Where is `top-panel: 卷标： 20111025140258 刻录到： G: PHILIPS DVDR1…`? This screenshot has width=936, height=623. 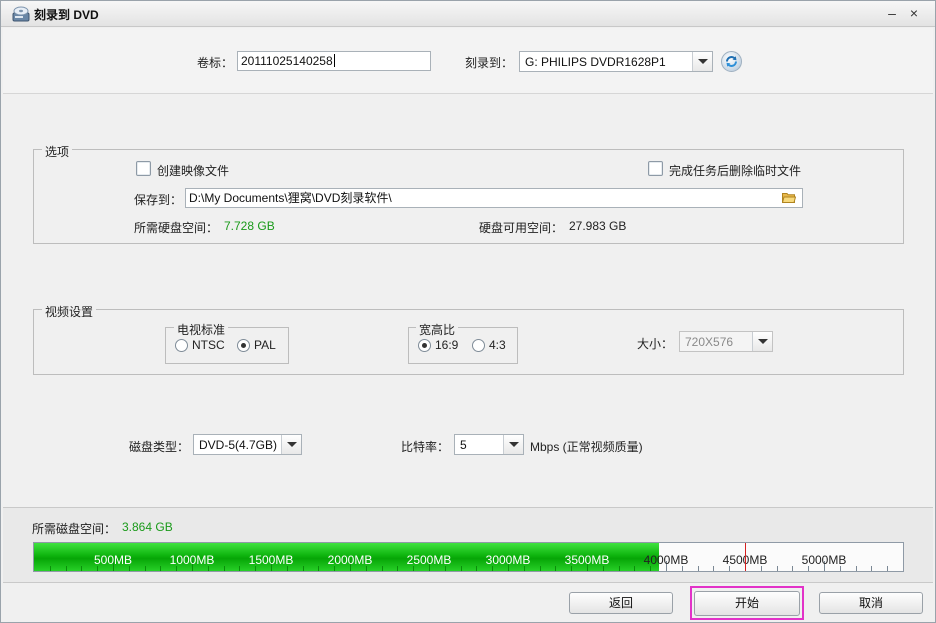
top-panel: 卷标： 20111025140258 刻录到： G: PHILIPS DVDR1… is located at coordinates (468, 61).